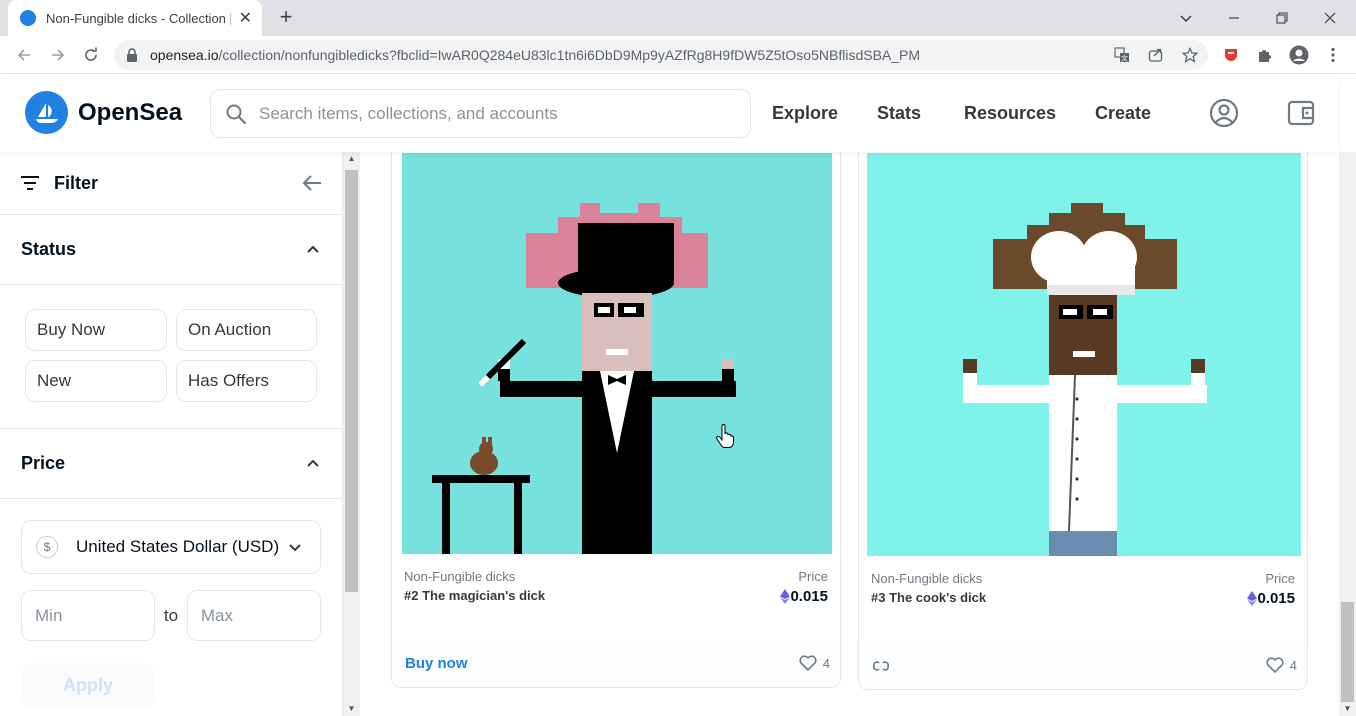  What do you see at coordinates (1190, 55) in the screenshot?
I see `bookmark-star-icon` at bounding box center [1190, 55].